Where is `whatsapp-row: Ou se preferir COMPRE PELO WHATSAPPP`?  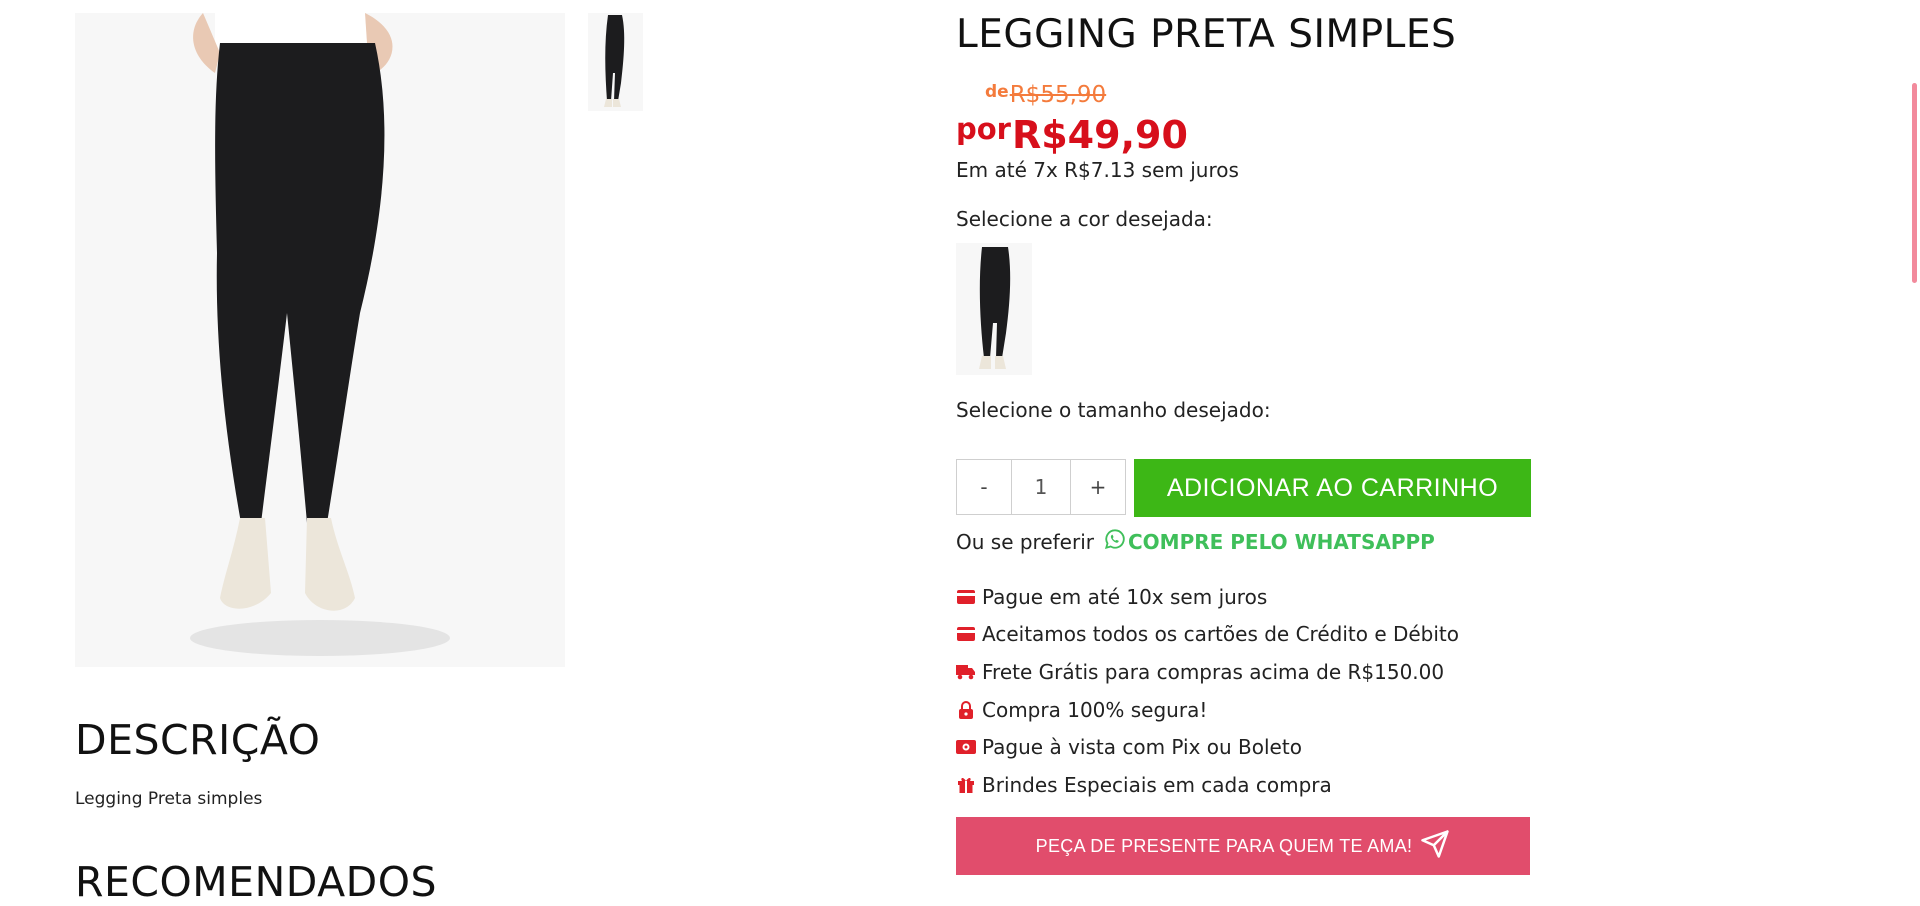
whatsapp-row: Ou se preferir COMPRE PELO WHATSAPPP is located at coordinates (1195, 541).